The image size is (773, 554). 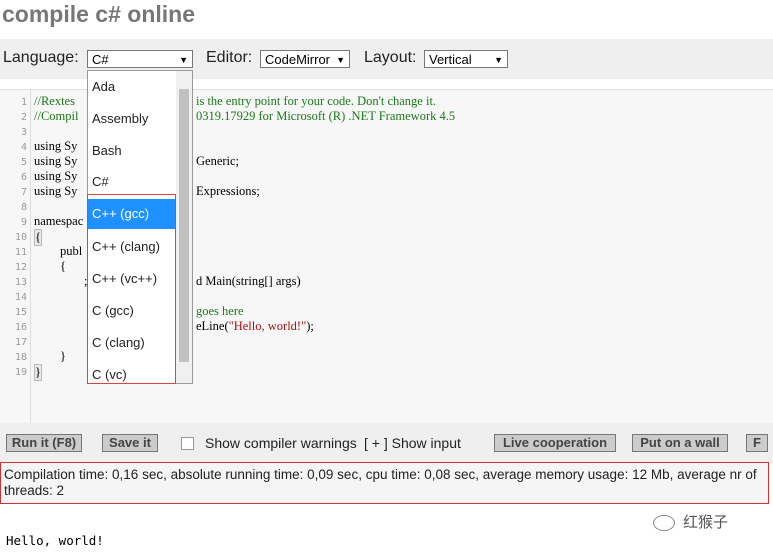 I want to click on line-number: 9, so click(x=23, y=222).